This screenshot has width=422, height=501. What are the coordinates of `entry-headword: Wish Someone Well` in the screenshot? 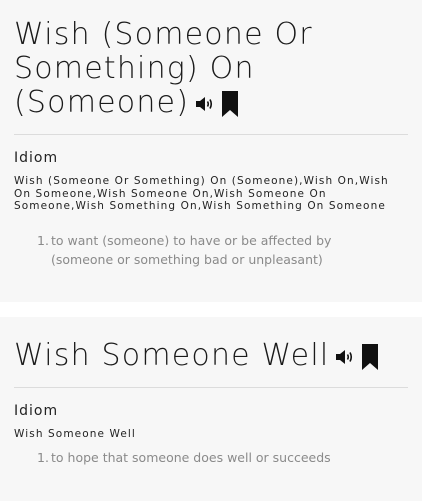 It's located at (211, 356).